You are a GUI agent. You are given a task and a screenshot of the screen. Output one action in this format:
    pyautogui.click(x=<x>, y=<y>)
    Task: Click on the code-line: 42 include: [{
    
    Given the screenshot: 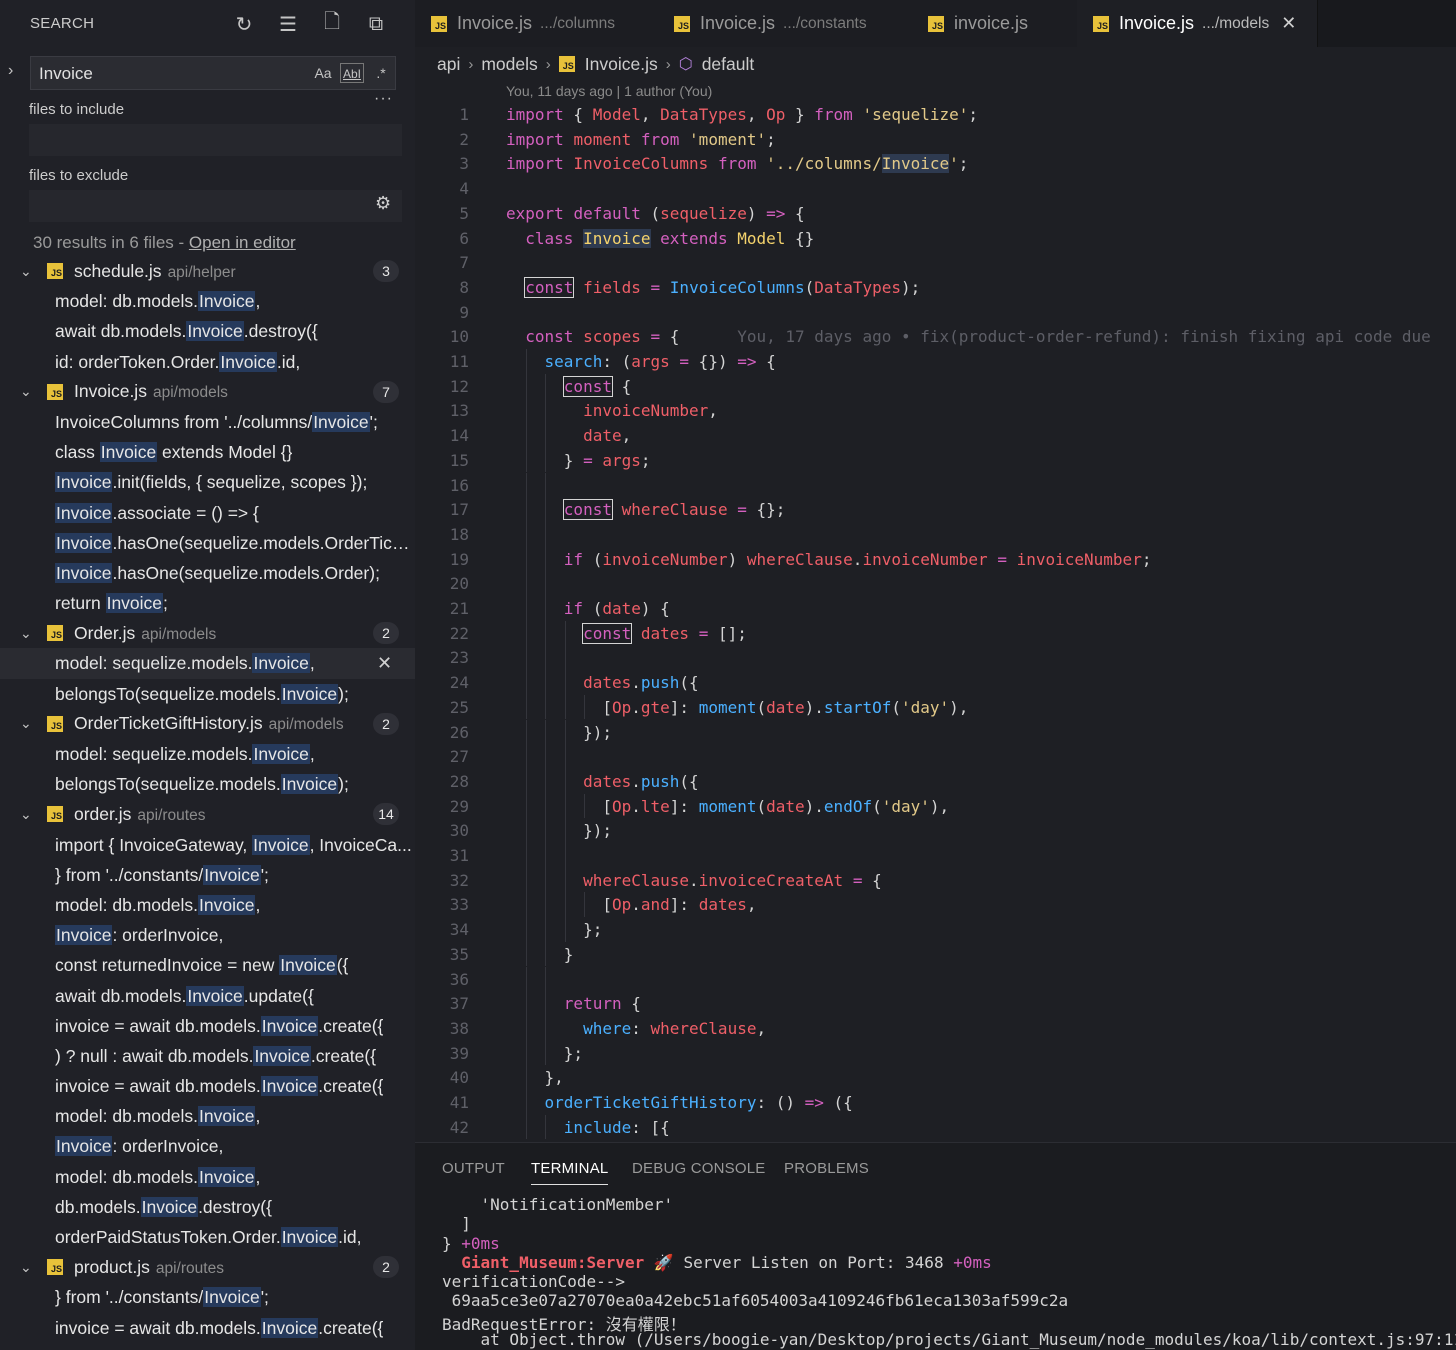 What is the action you would take?
    pyautogui.click(x=935, y=1127)
    